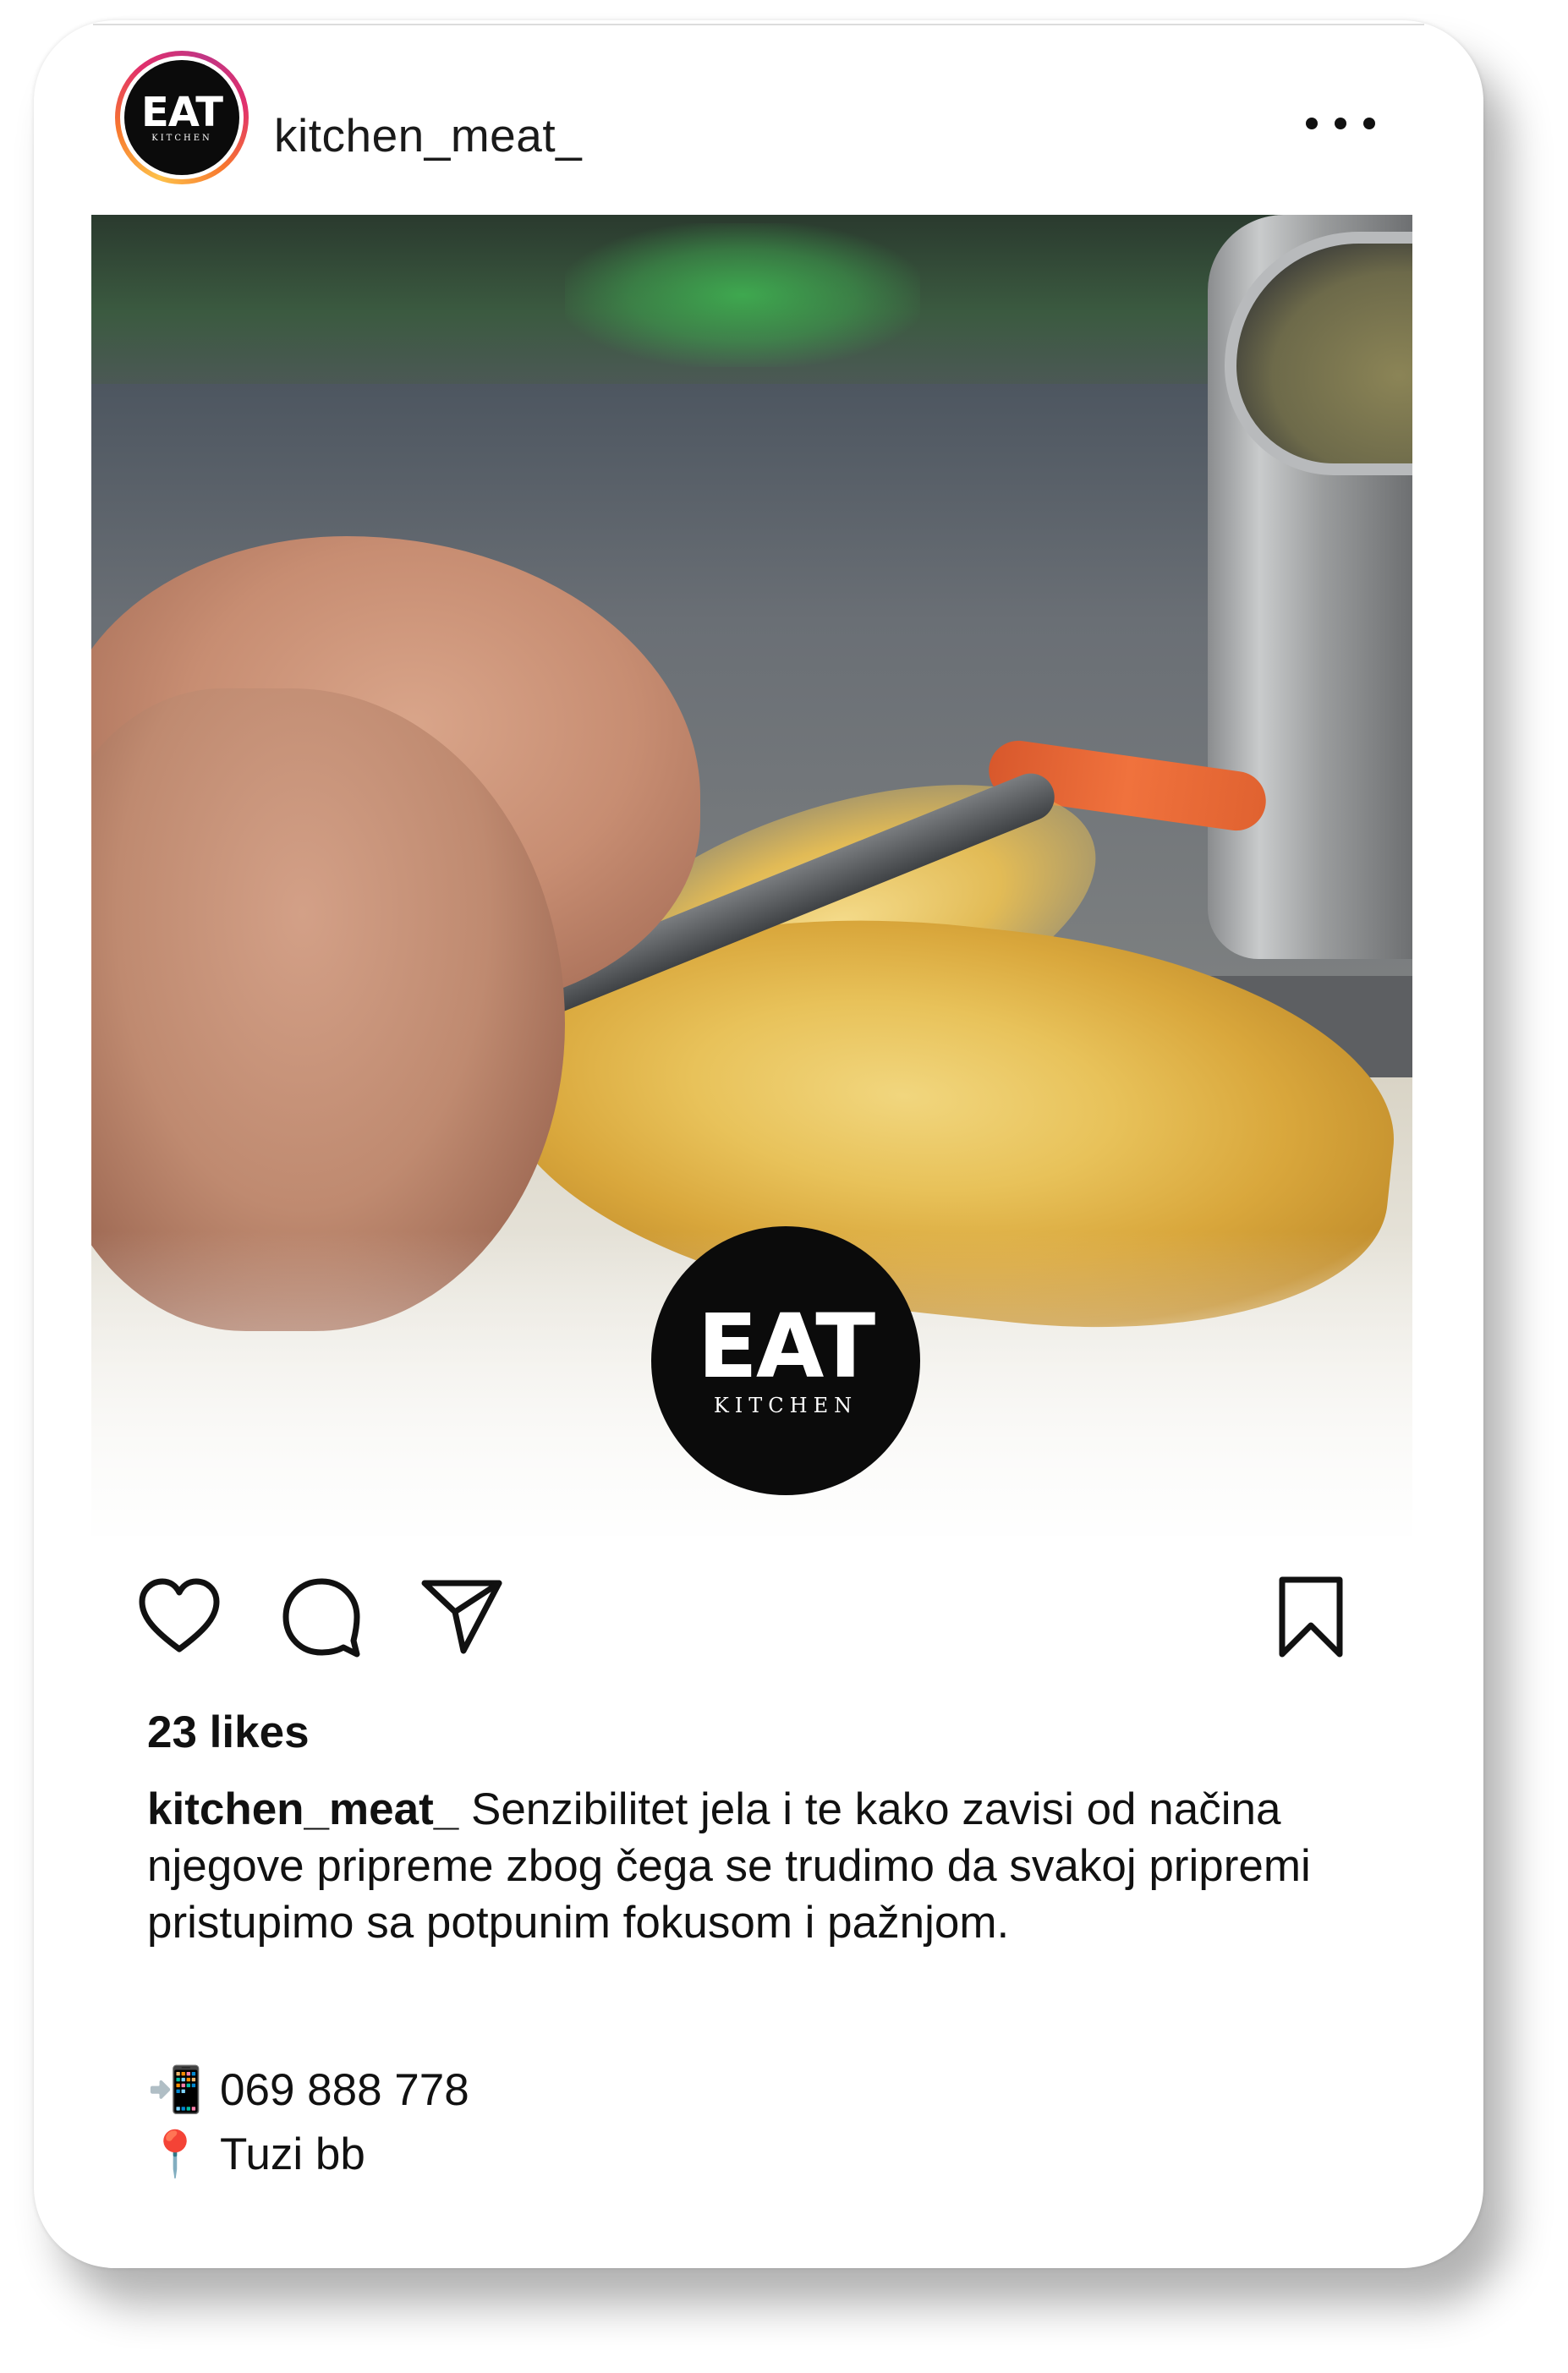  I want to click on location-pin-icon: 📍, so click(175, 2154).